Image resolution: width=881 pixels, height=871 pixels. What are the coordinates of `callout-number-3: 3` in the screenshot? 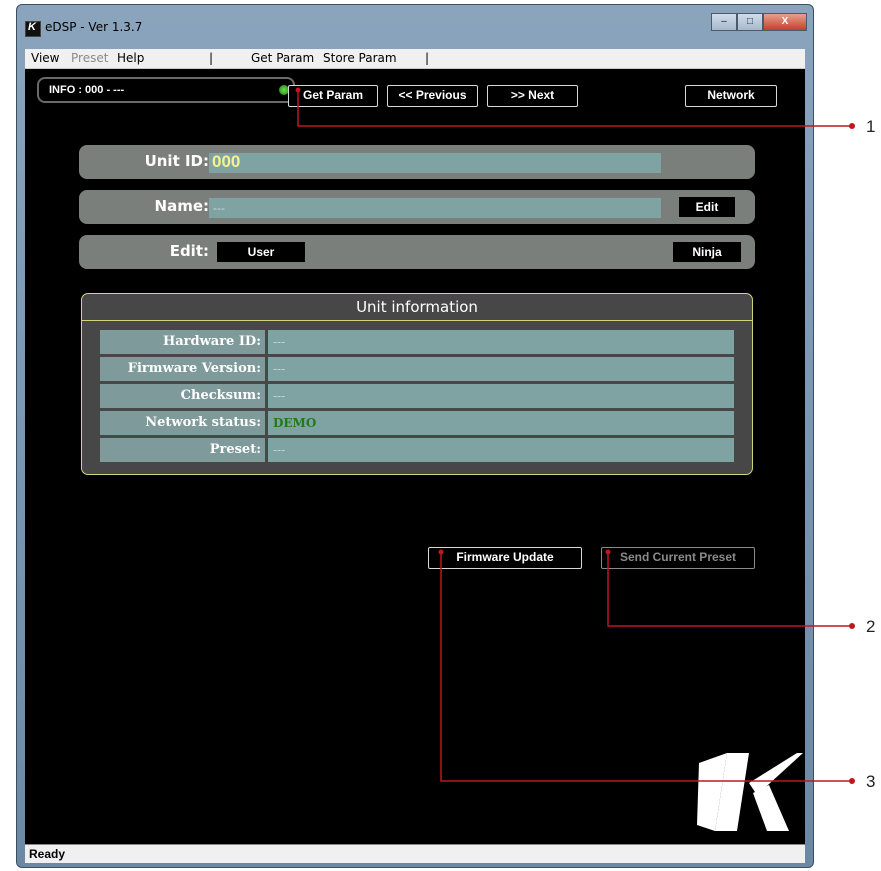 It's located at (871, 781).